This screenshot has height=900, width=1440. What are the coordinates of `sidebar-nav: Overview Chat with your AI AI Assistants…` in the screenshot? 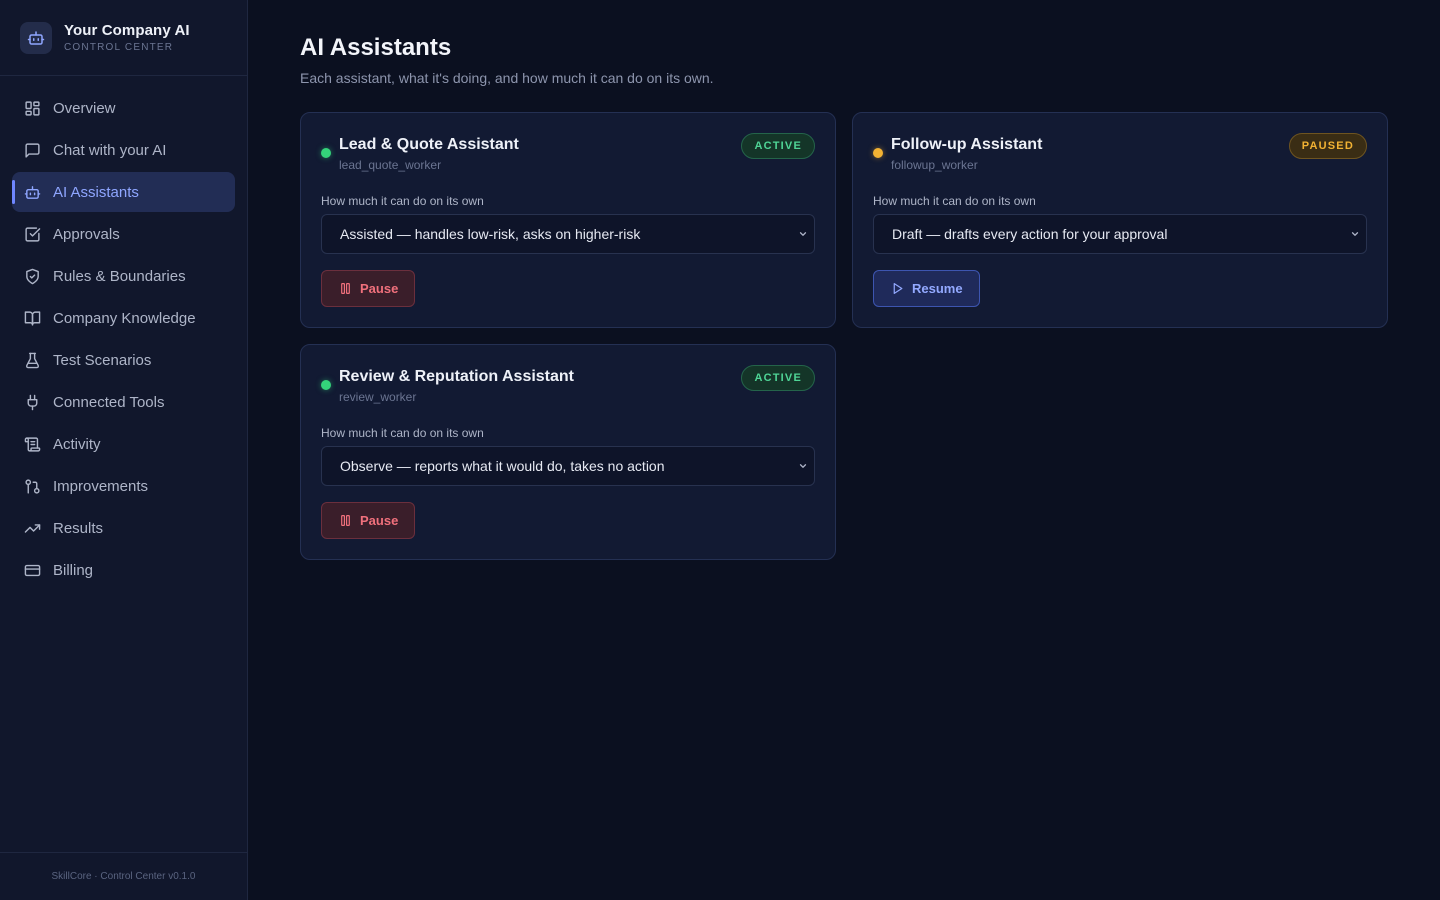 It's located at (123, 464).